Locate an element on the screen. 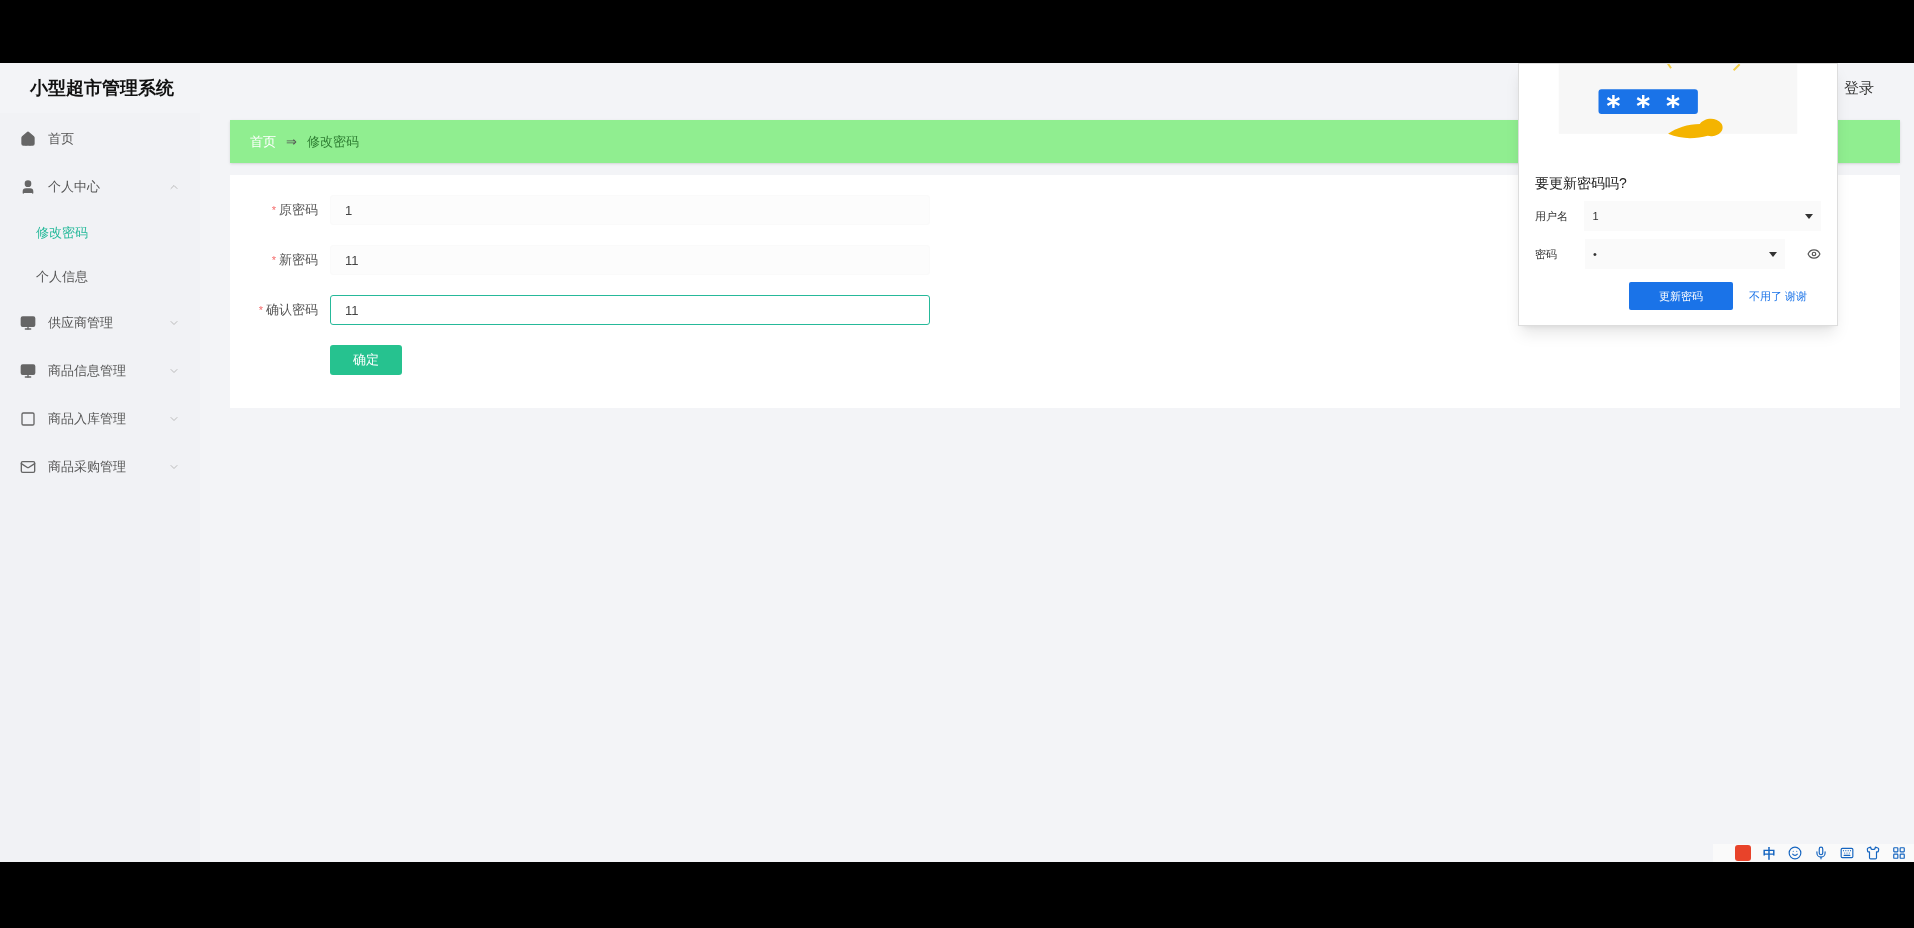 This screenshot has height=928, width=1914. popup-dropdown: 1 is located at coordinates (1702, 216).